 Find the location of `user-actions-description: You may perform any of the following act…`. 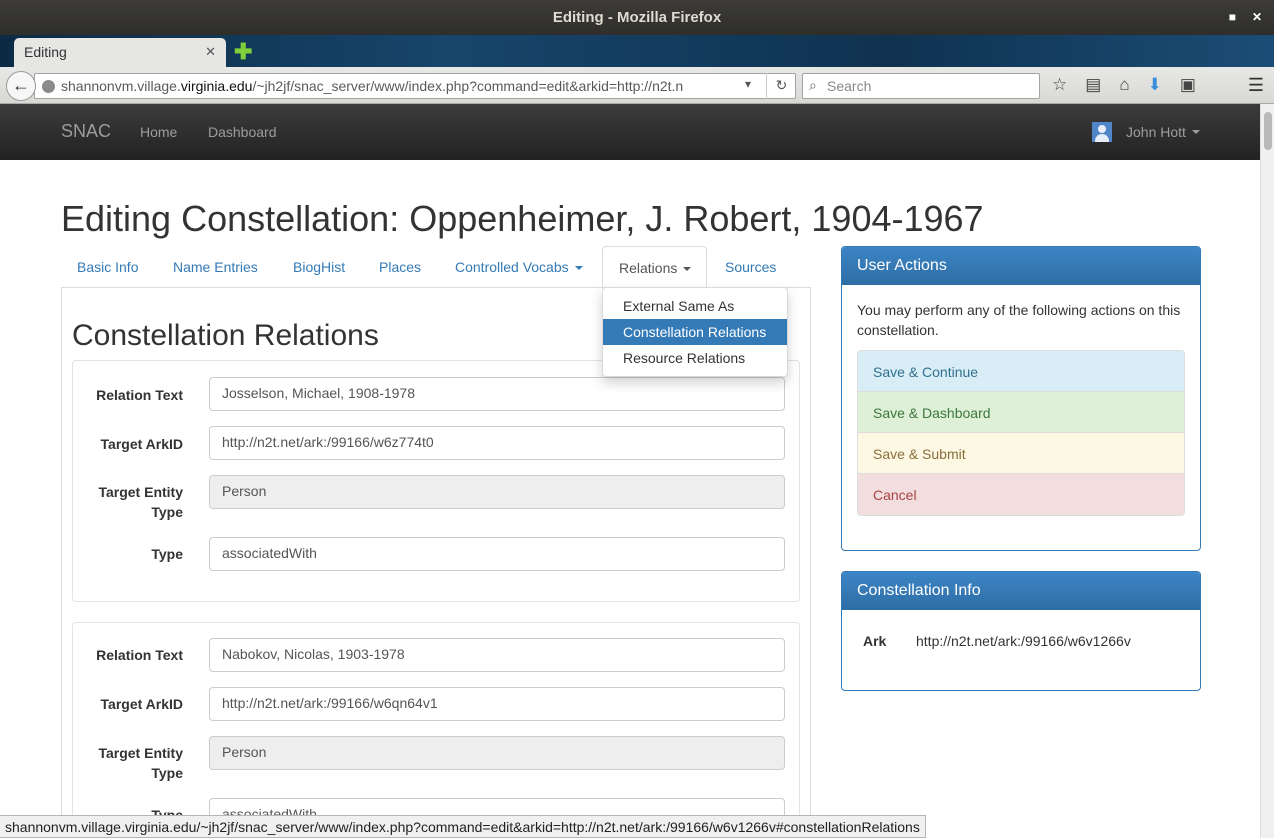

user-actions-description: You may perform any of the following act… is located at coordinates (1019, 320).